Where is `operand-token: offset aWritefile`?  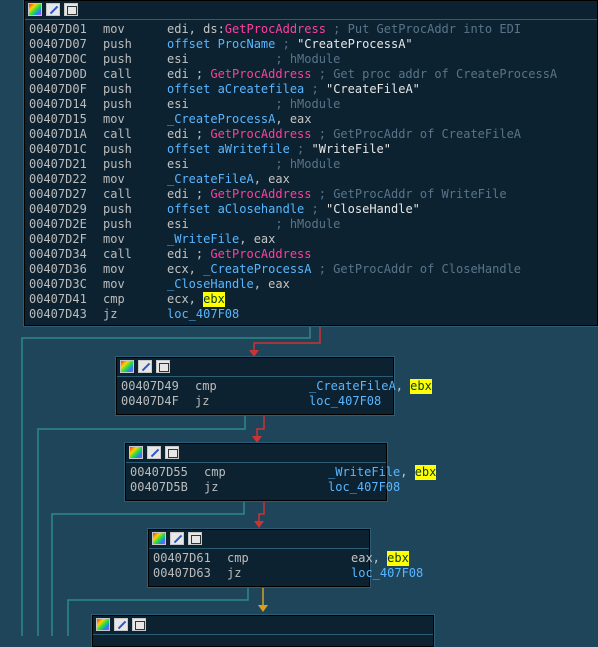 operand-token: offset aWritefile is located at coordinates (228, 149).